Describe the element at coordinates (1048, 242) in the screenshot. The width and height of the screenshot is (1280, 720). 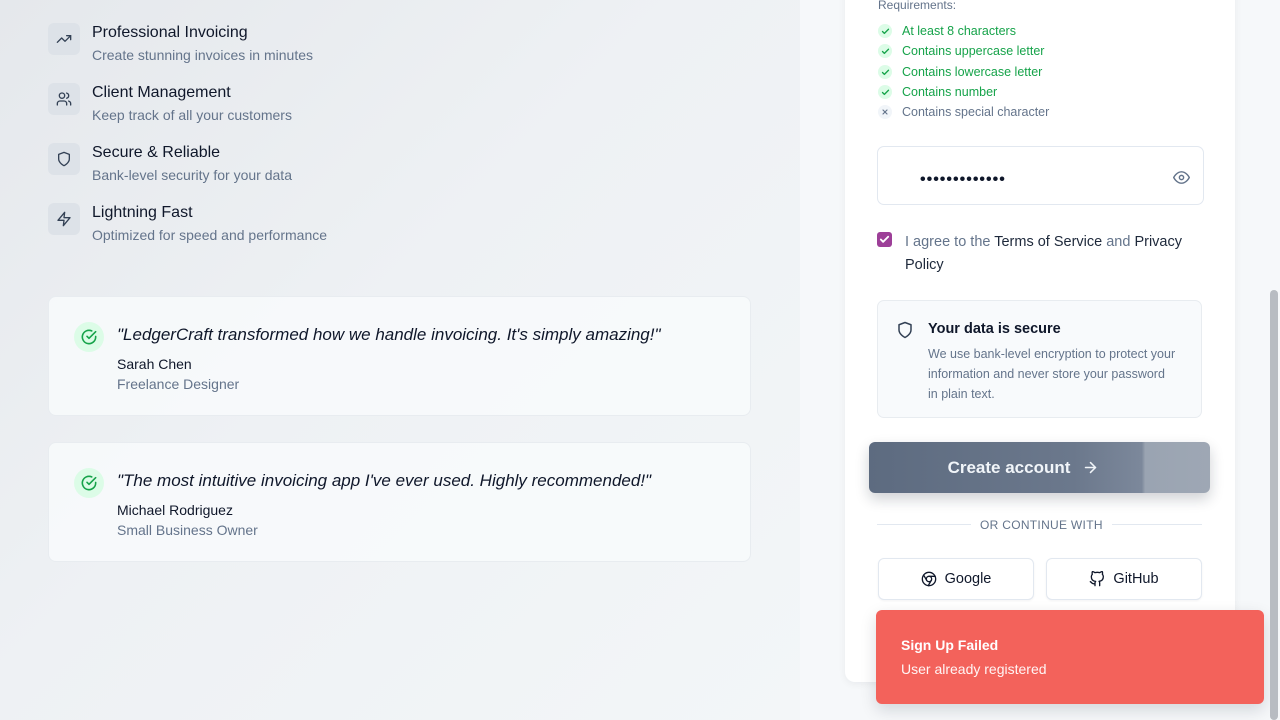
I see `terms-of-service-link: Terms of Service` at that location.